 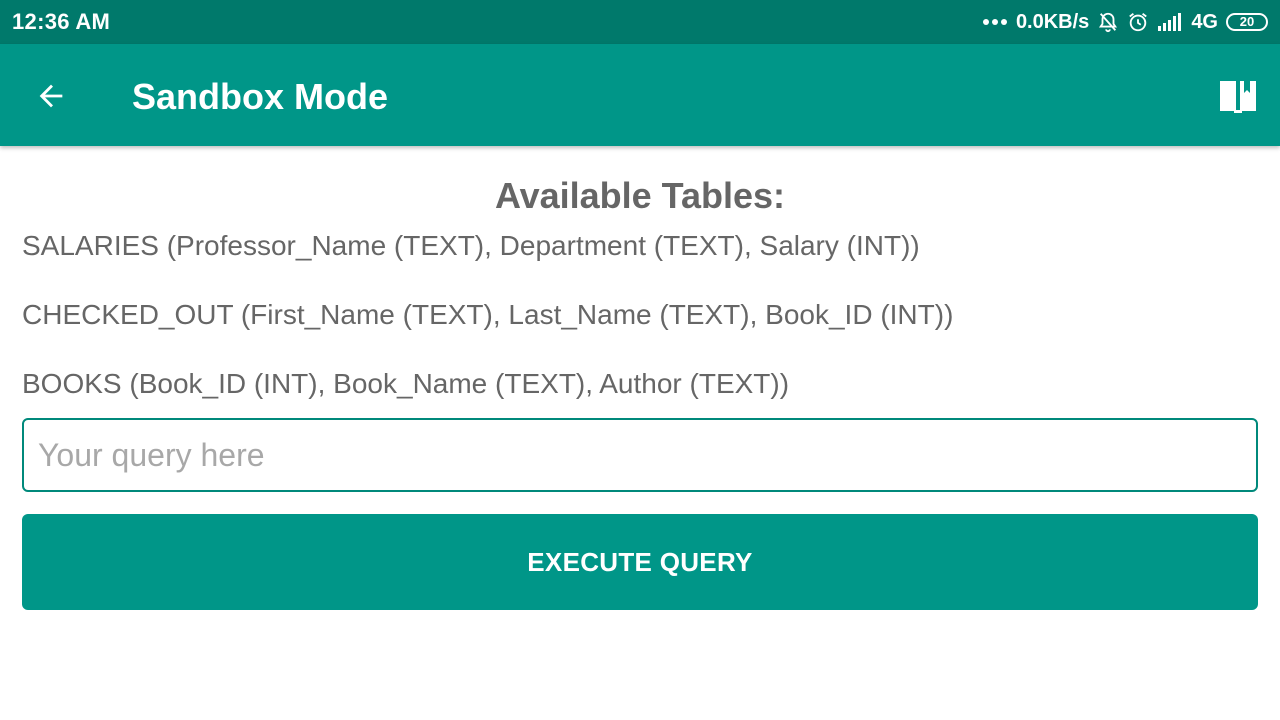 What do you see at coordinates (1108, 22) in the screenshot?
I see `bell-off-icon` at bounding box center [1108, 22].